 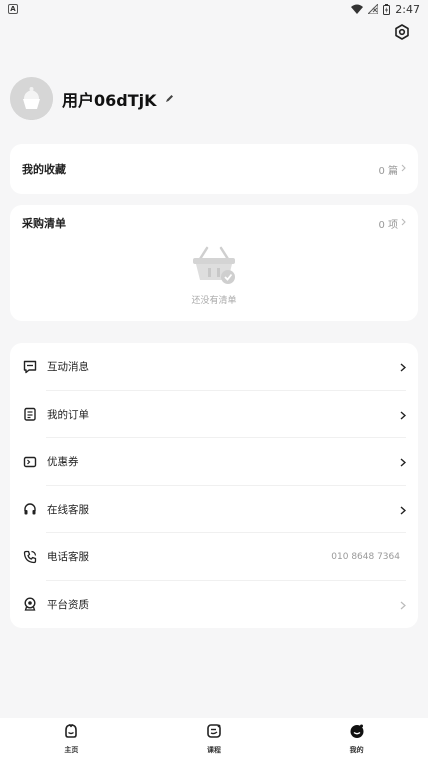 I want to click on favorites-card: 我的收藏 0 篇, so click(x=214, y=169).